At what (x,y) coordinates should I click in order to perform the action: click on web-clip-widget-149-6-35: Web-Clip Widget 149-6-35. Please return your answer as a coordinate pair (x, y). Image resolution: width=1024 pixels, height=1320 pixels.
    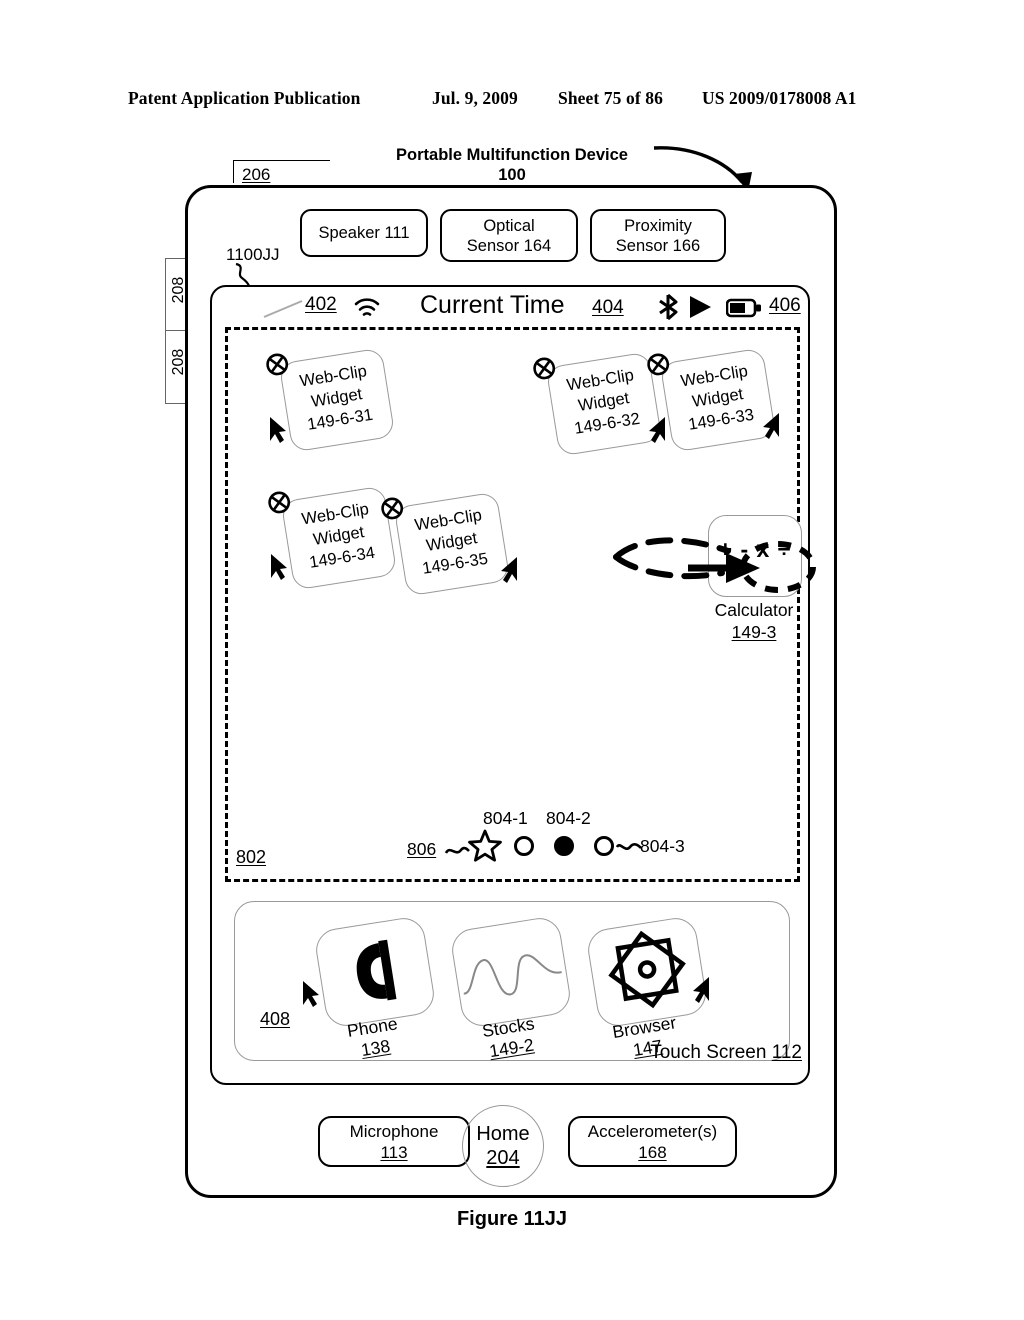
    Looking at the image, I should click on (446, 544).